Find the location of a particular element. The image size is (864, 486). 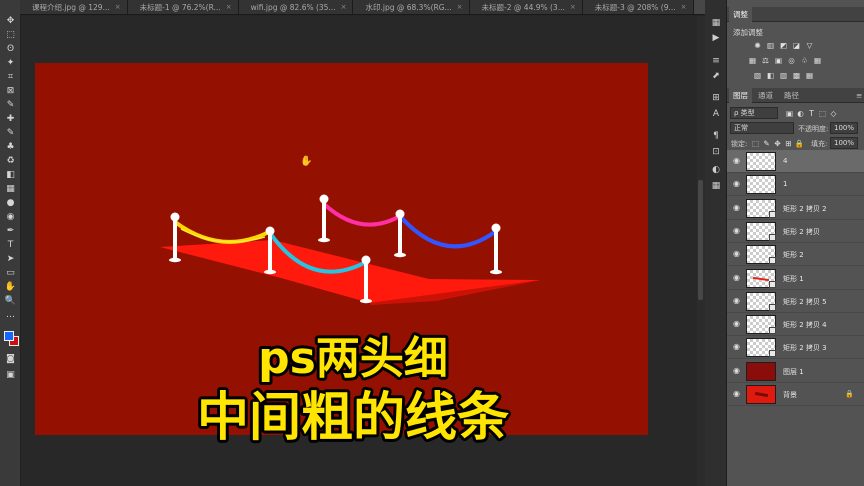

panel-menu-icon: ≡ is located at coordinates (858, 95).